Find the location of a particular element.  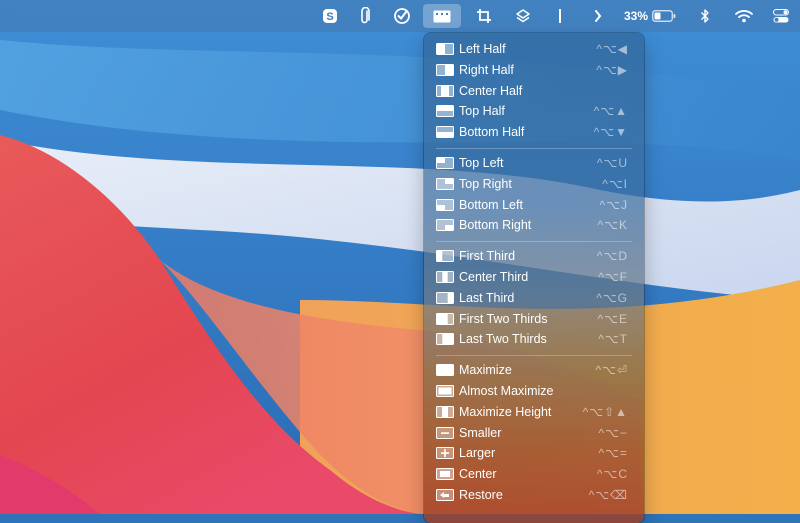

bottom-right-icon is located at coordinates (445, 225).